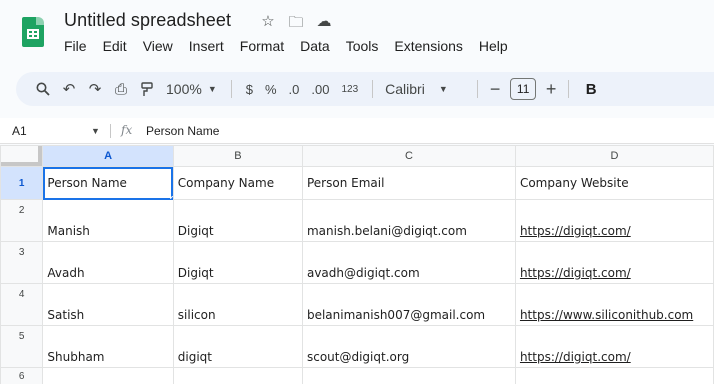 The width and height of the screenshot is (714, 384). What do you see at coordinates (271, 89) in the screenshot?
I see `format-percent-button: %` at bounding box center [271, 89].